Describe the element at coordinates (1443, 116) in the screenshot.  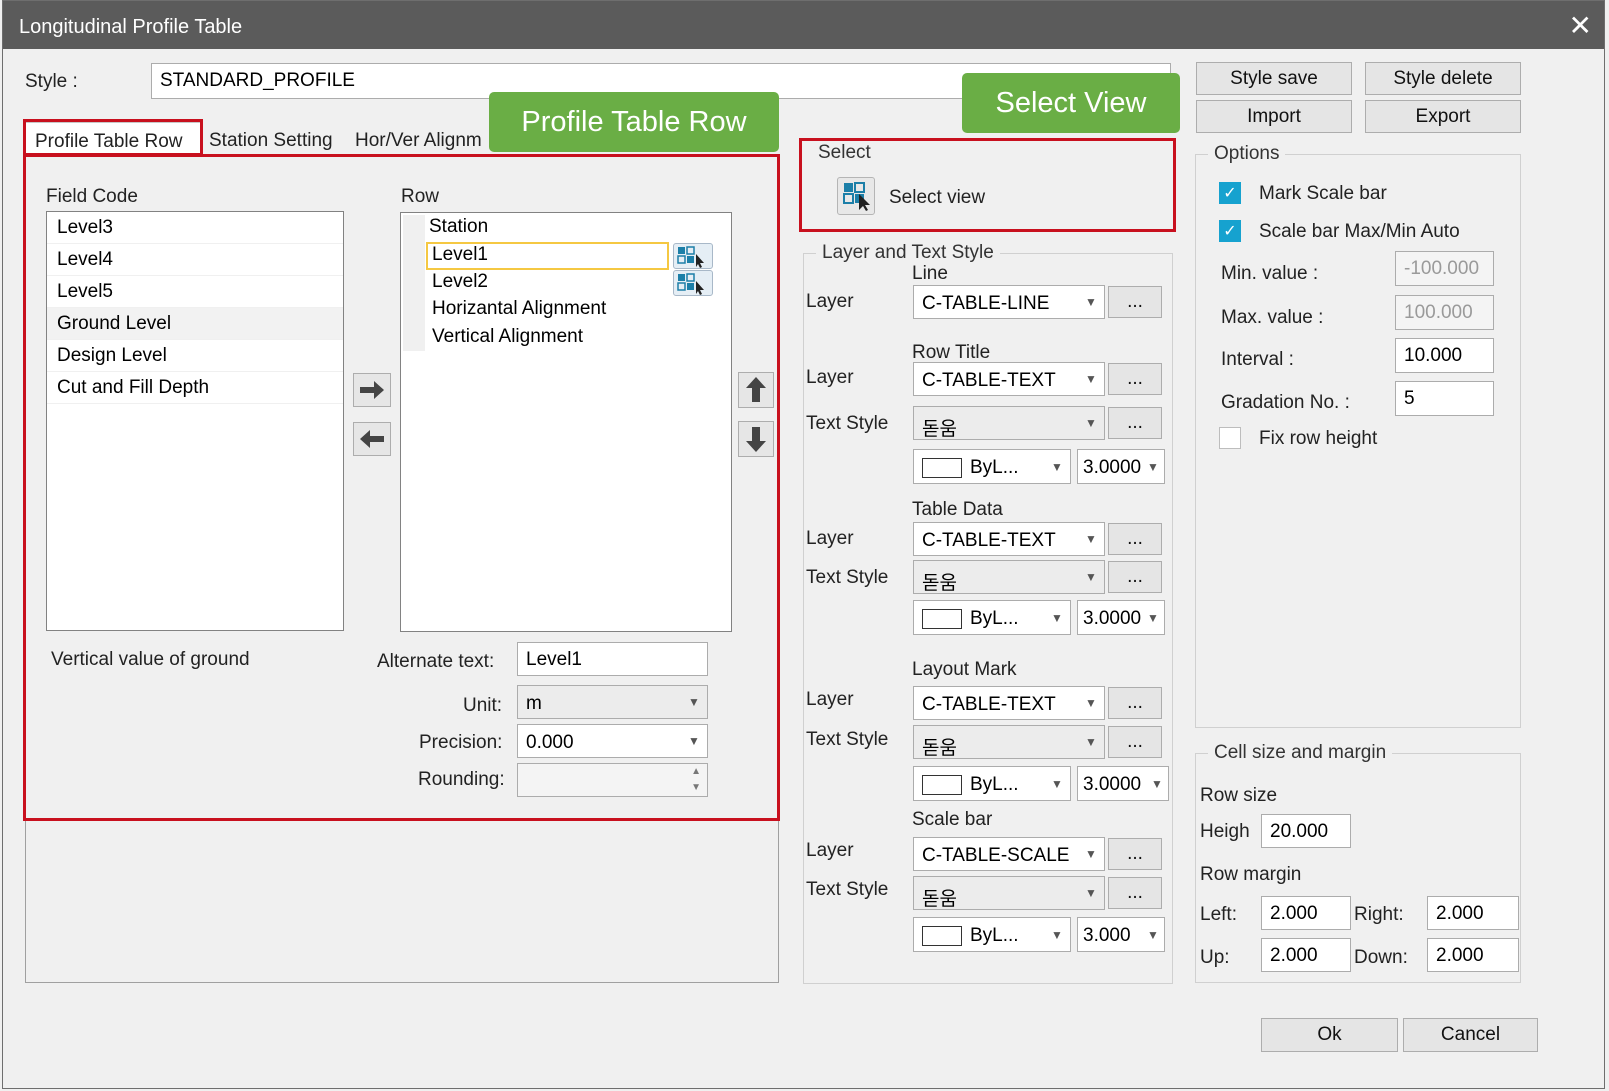
I see `export-button: Export` at that location.